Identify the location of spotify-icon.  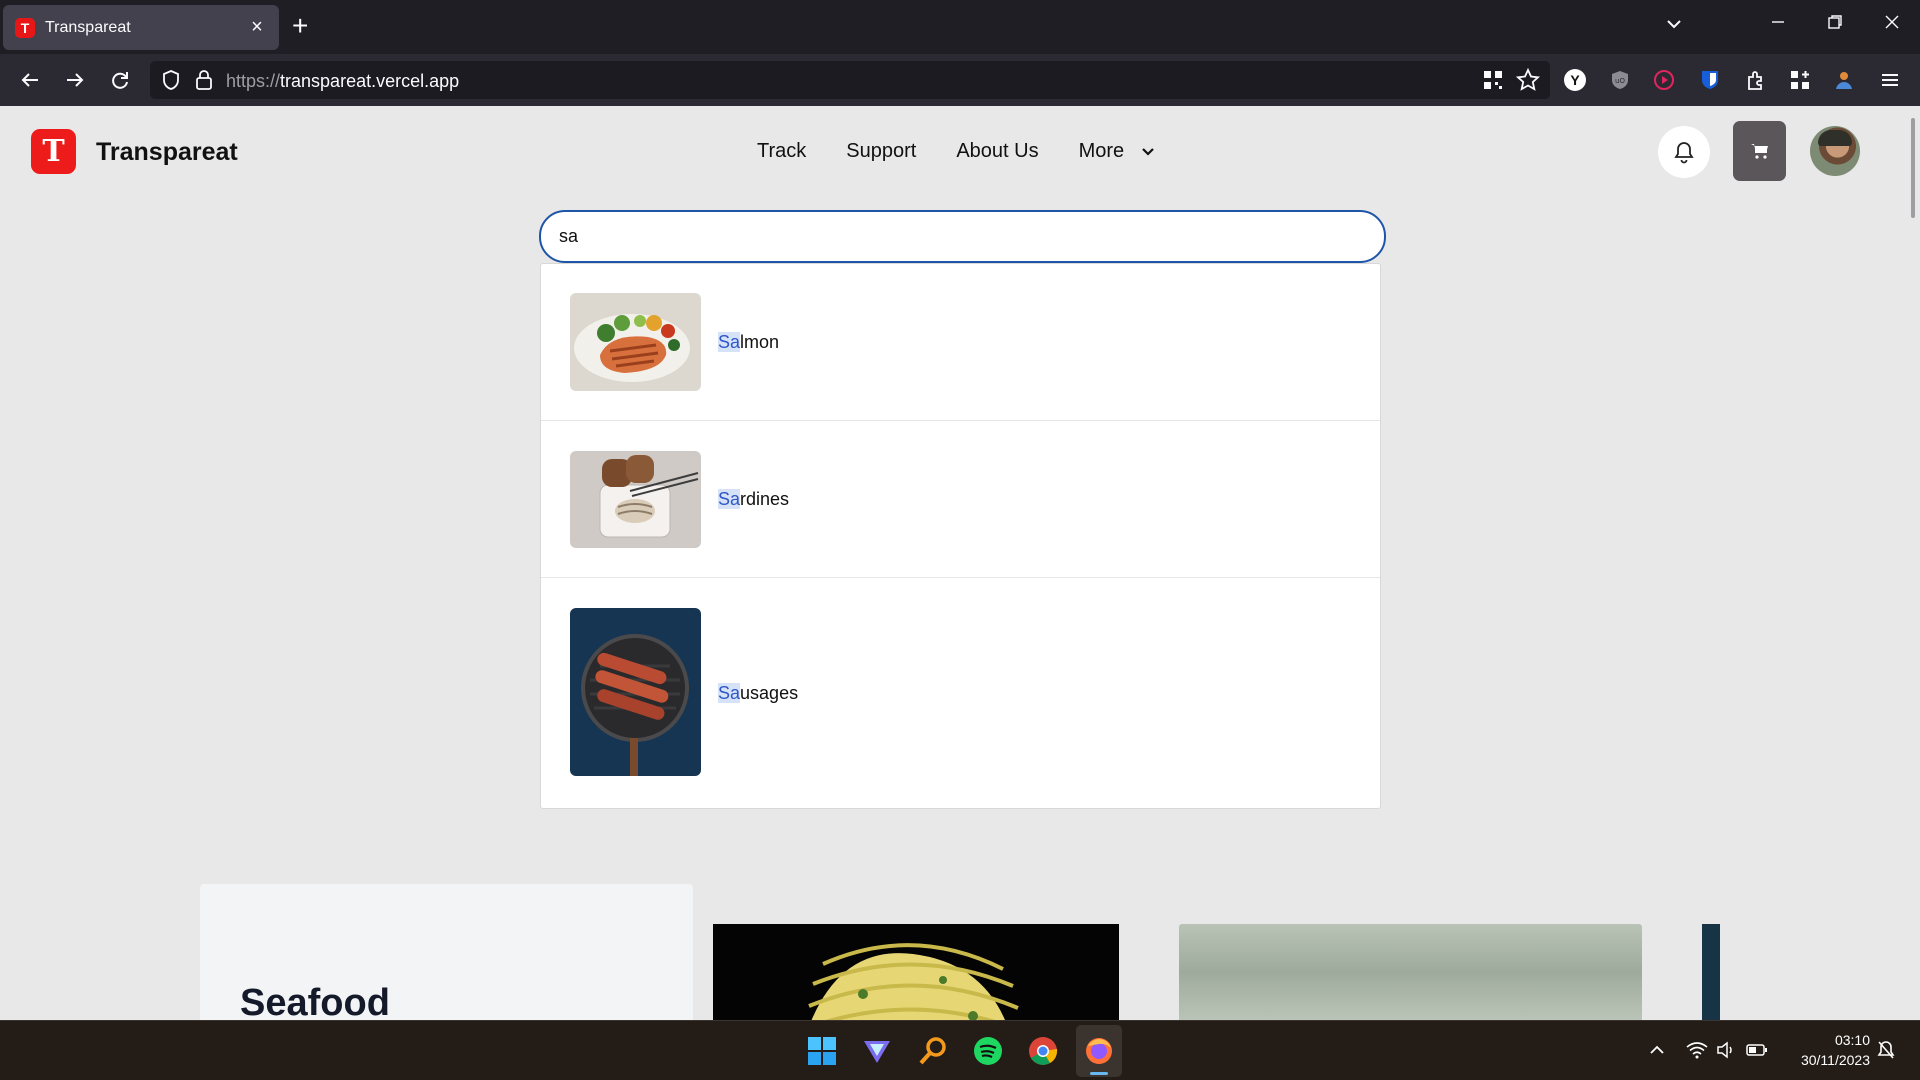
(988, 1051).